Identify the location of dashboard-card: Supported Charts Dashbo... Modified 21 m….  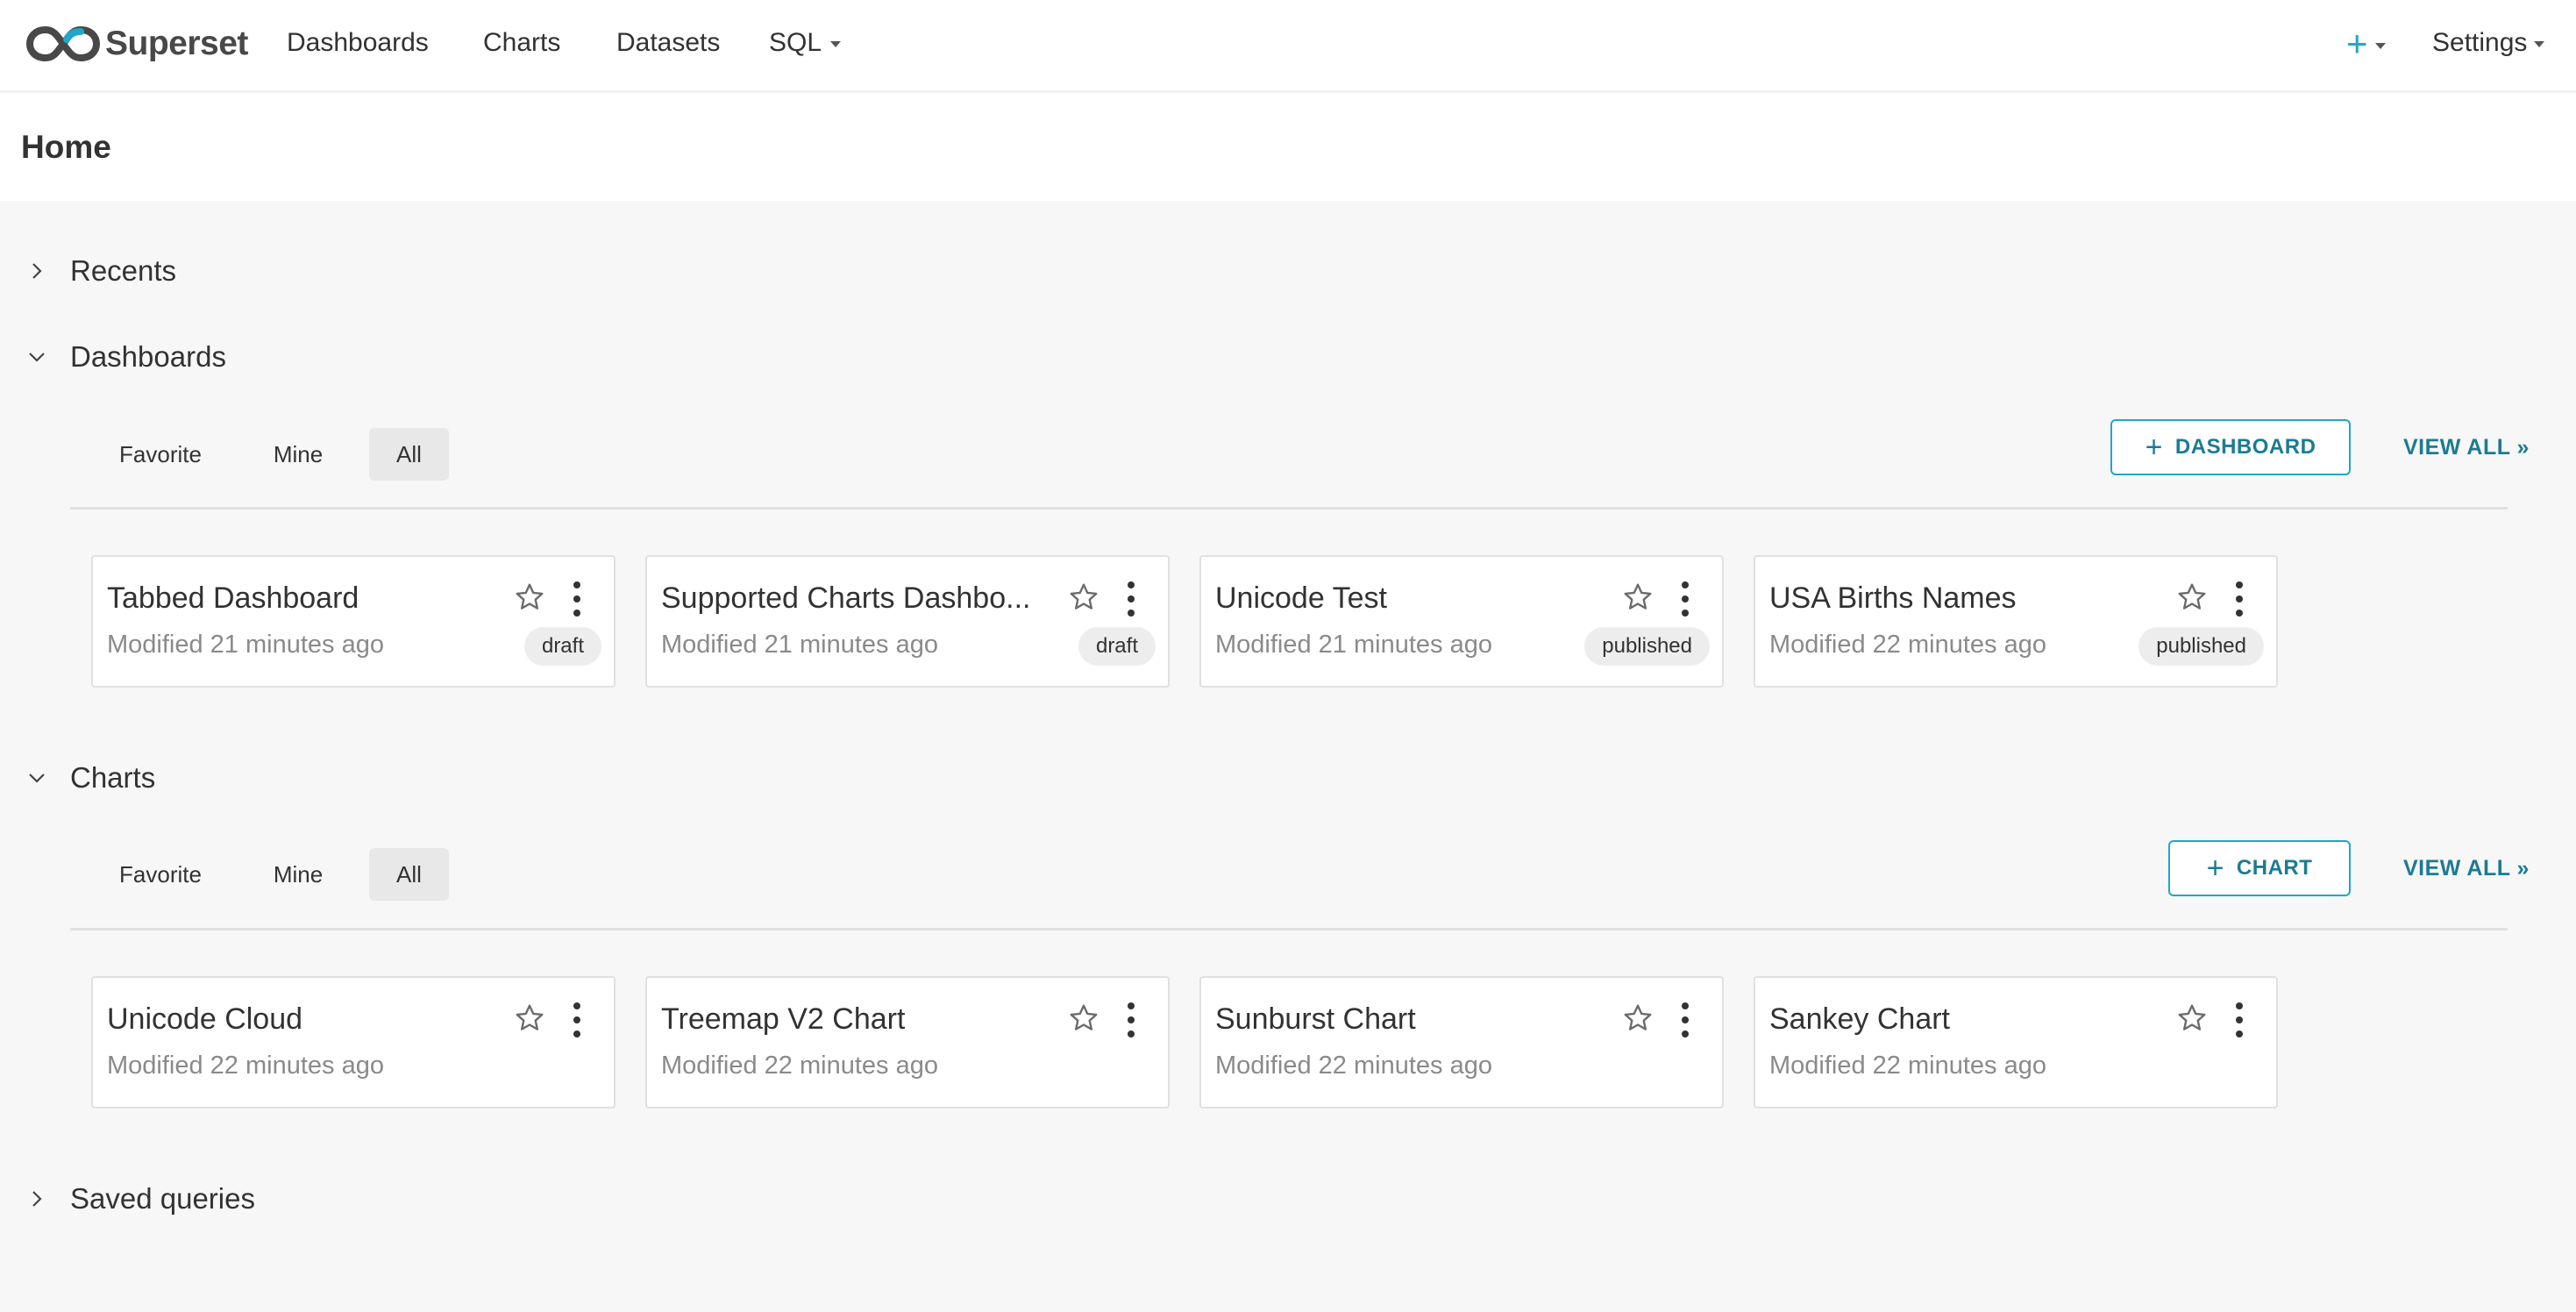
(907, 621).